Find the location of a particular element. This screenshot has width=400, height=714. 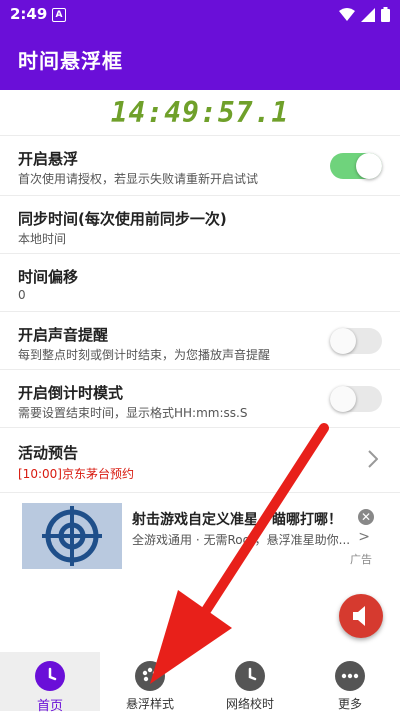

setting-event-preview: 活动预告 [10:00]京东茅台预约 is located at coordinates (200, 459).